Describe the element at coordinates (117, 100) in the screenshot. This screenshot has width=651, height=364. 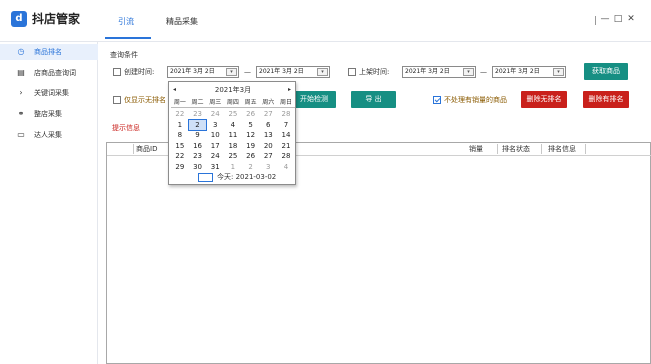
I see `only-unranked-checkbox` at that location.